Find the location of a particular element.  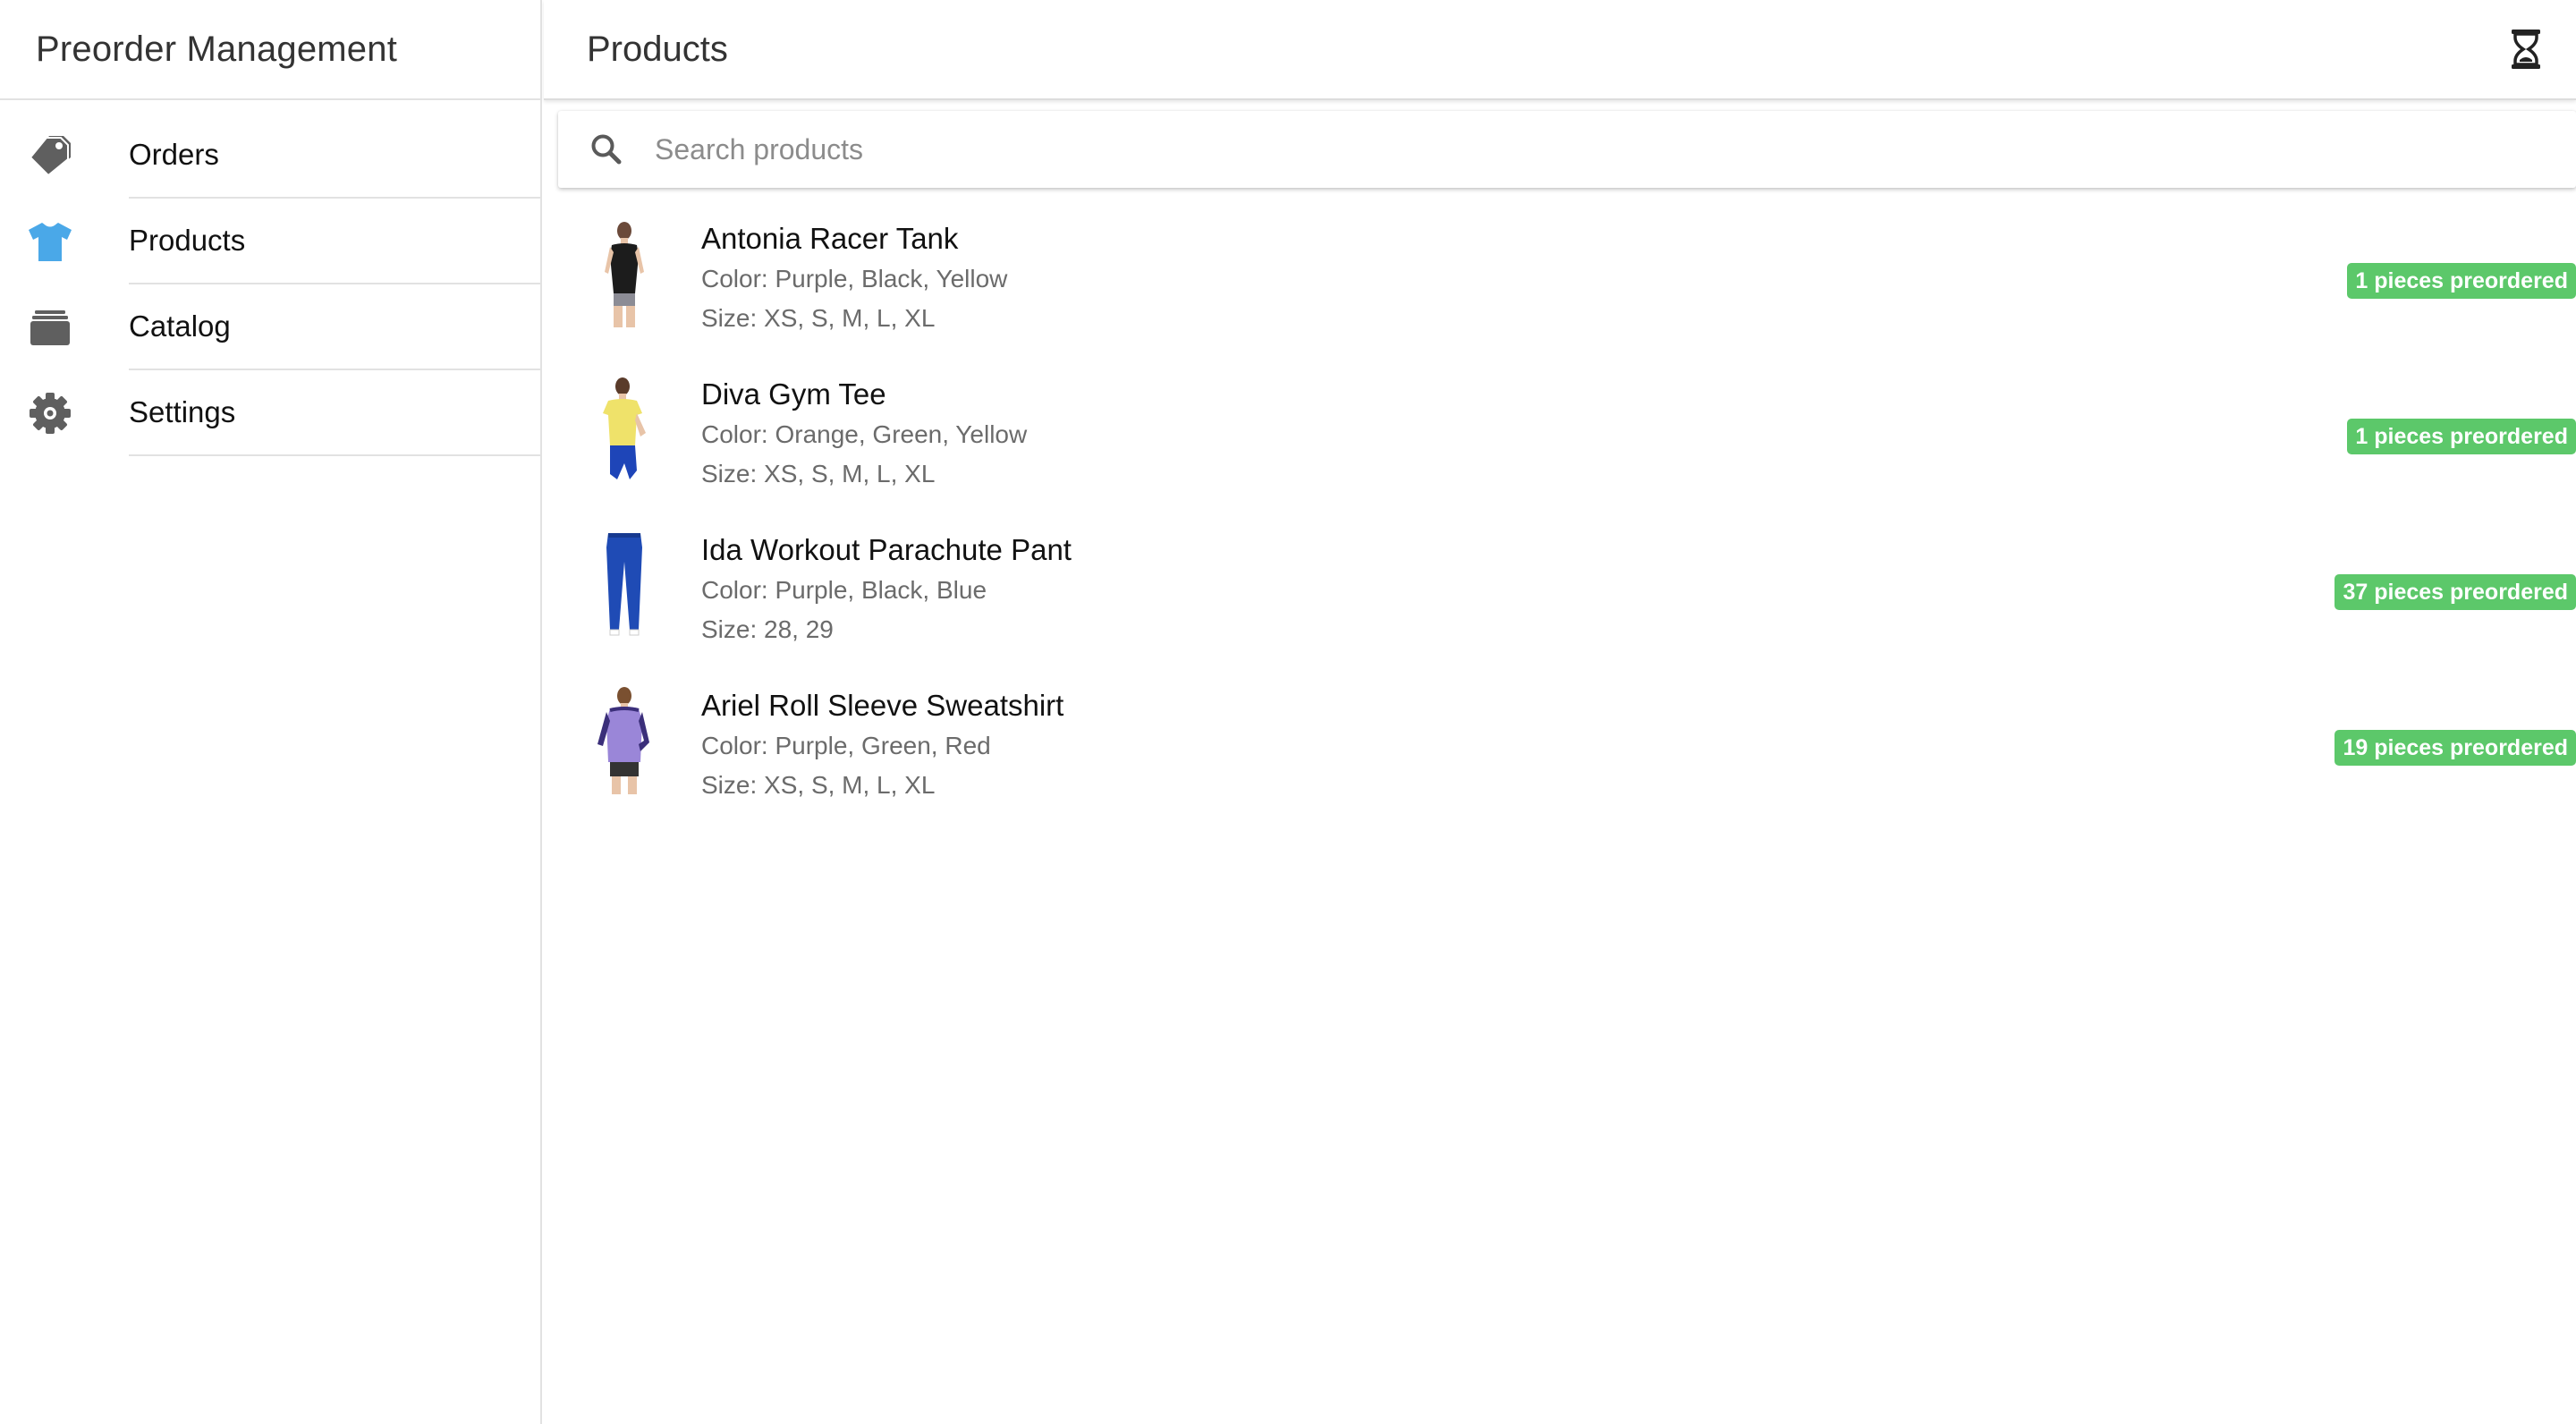

sidebar-item-settings: Settings is located at coordinates (270, 413).